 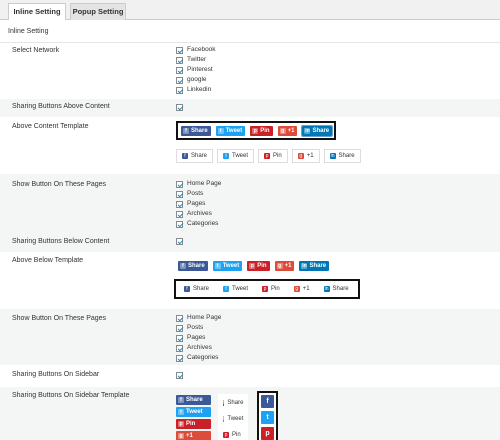 I want to click on row-label: Sharing Buttons Below Content, so click(x=61, y=241).